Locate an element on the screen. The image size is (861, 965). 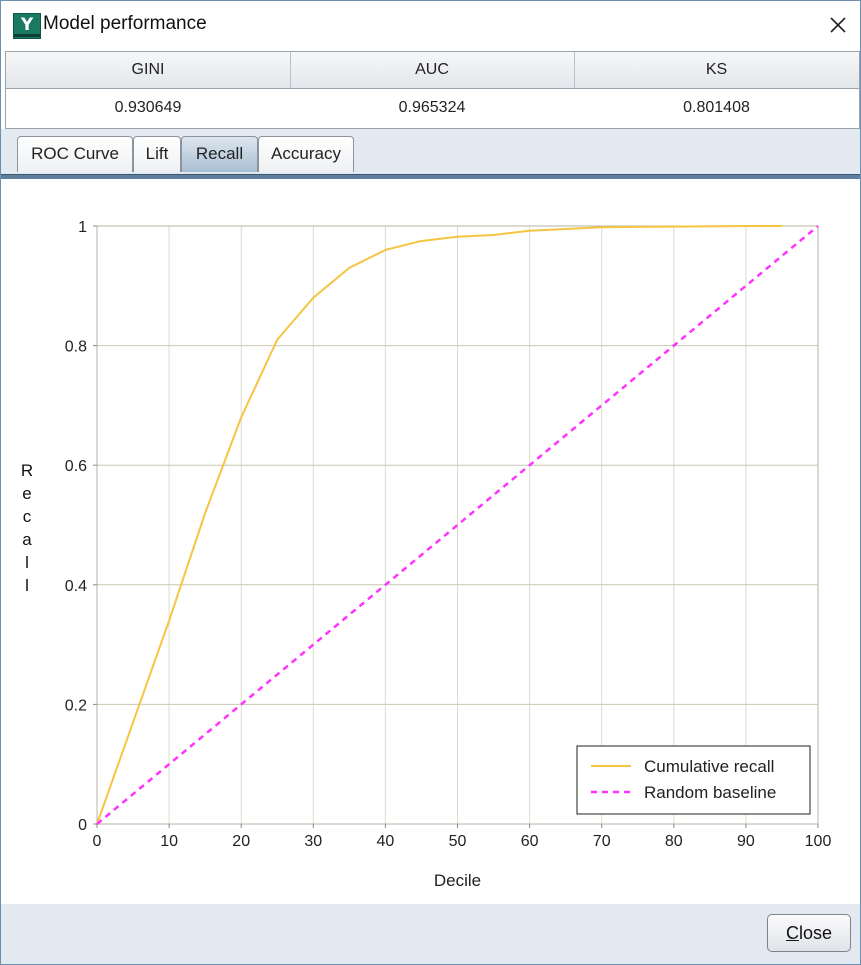
x-tick-label: 90 is located at coordinates (746, 841).